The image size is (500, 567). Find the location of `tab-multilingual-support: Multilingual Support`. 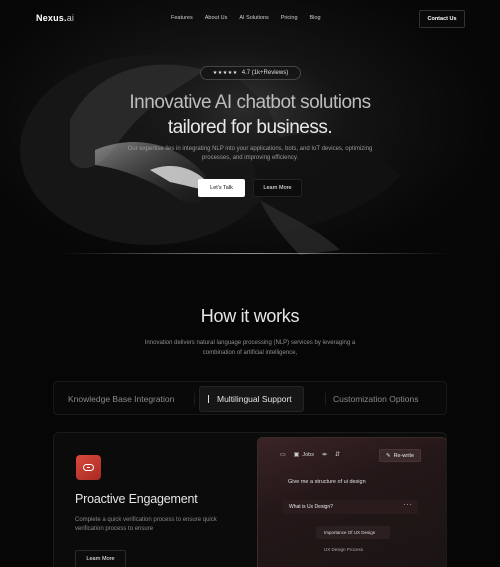

tab-multilingual-support: Multilingual Support is located at coordinates (251, 399).